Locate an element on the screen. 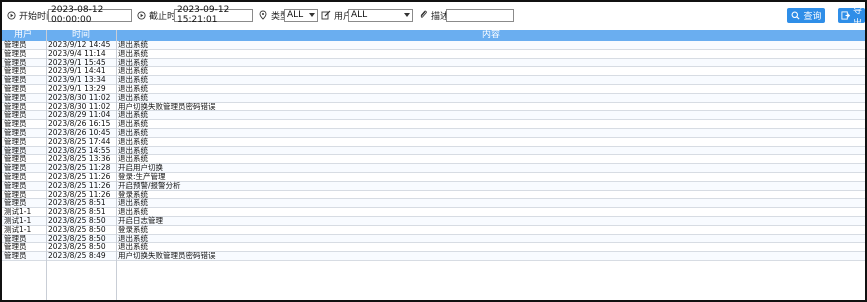  search-button: 查询 is located at coordinates (806, 15).